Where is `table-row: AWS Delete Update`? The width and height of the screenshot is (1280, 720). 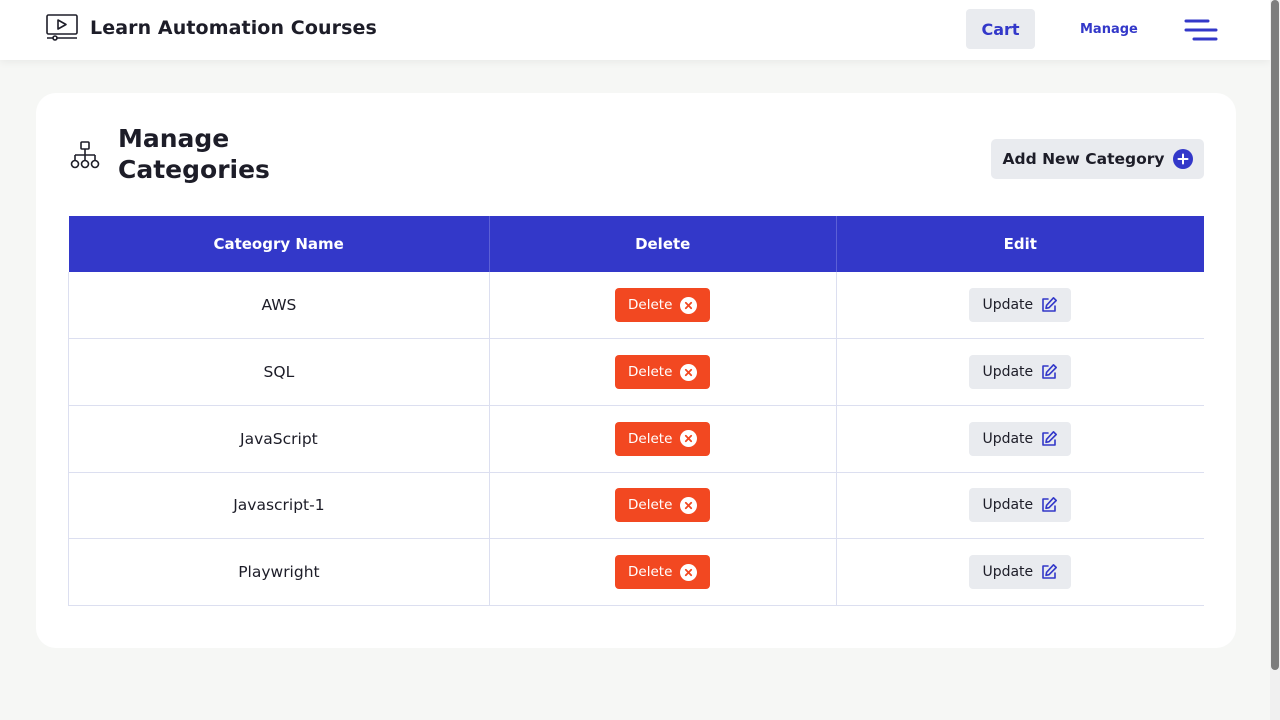
table-row: AWS Delete Update is located at coordinates (636, 306).